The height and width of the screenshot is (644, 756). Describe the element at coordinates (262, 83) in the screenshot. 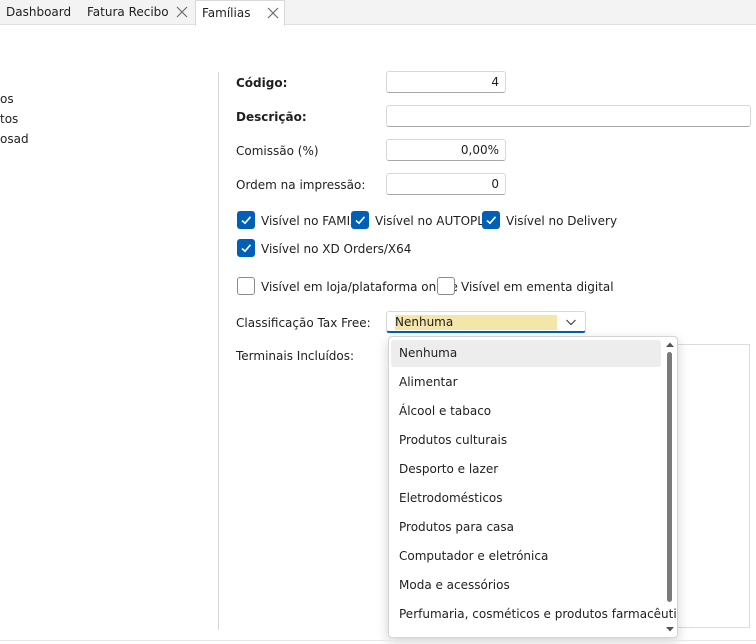

I see `codigo-label: Código:` at that location.